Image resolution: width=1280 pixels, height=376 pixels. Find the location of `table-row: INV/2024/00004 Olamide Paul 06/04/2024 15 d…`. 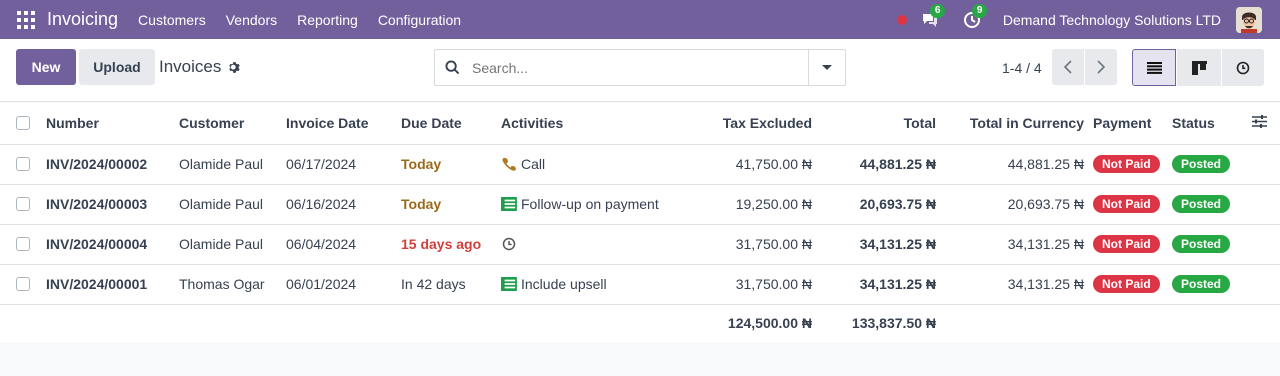

table-row: INV/2024/00004 Olamide Paul 06/04/2024 15 d… is located at coordinates (640, 244).